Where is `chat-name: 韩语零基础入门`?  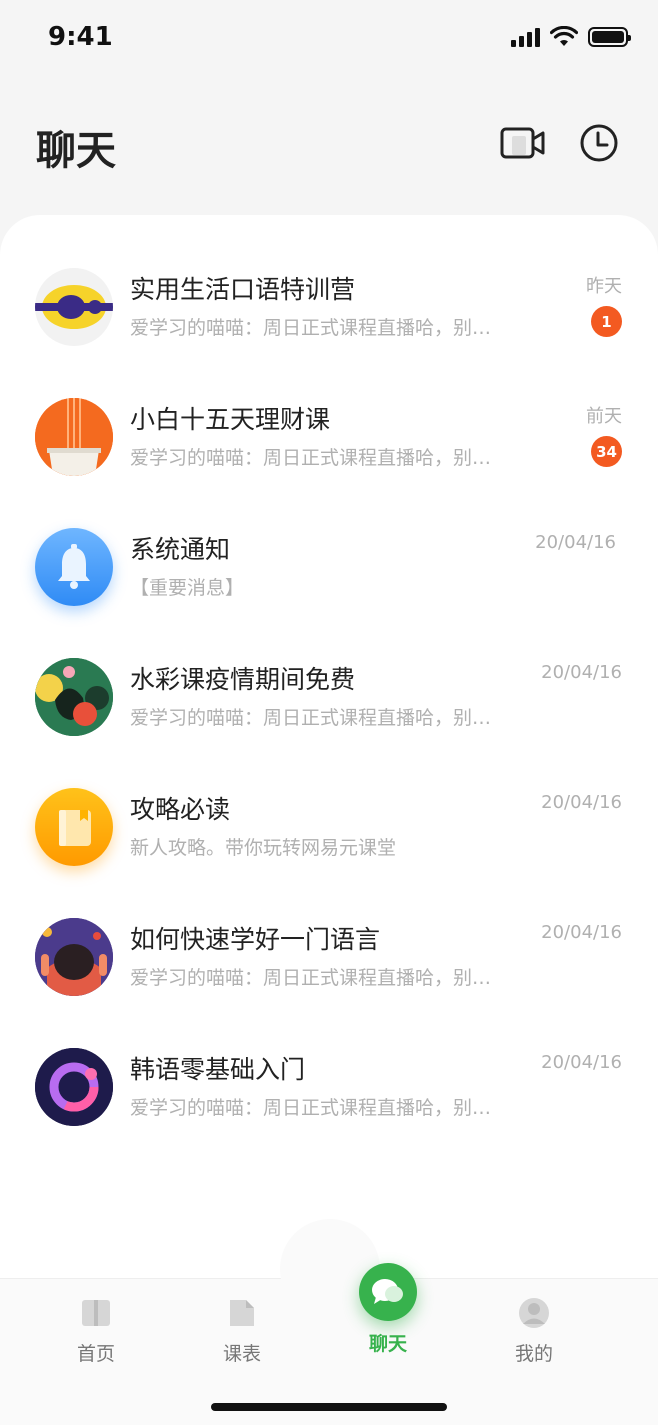 chat-name: 韩语零基础入门 is located at coordinates (218, 1069).